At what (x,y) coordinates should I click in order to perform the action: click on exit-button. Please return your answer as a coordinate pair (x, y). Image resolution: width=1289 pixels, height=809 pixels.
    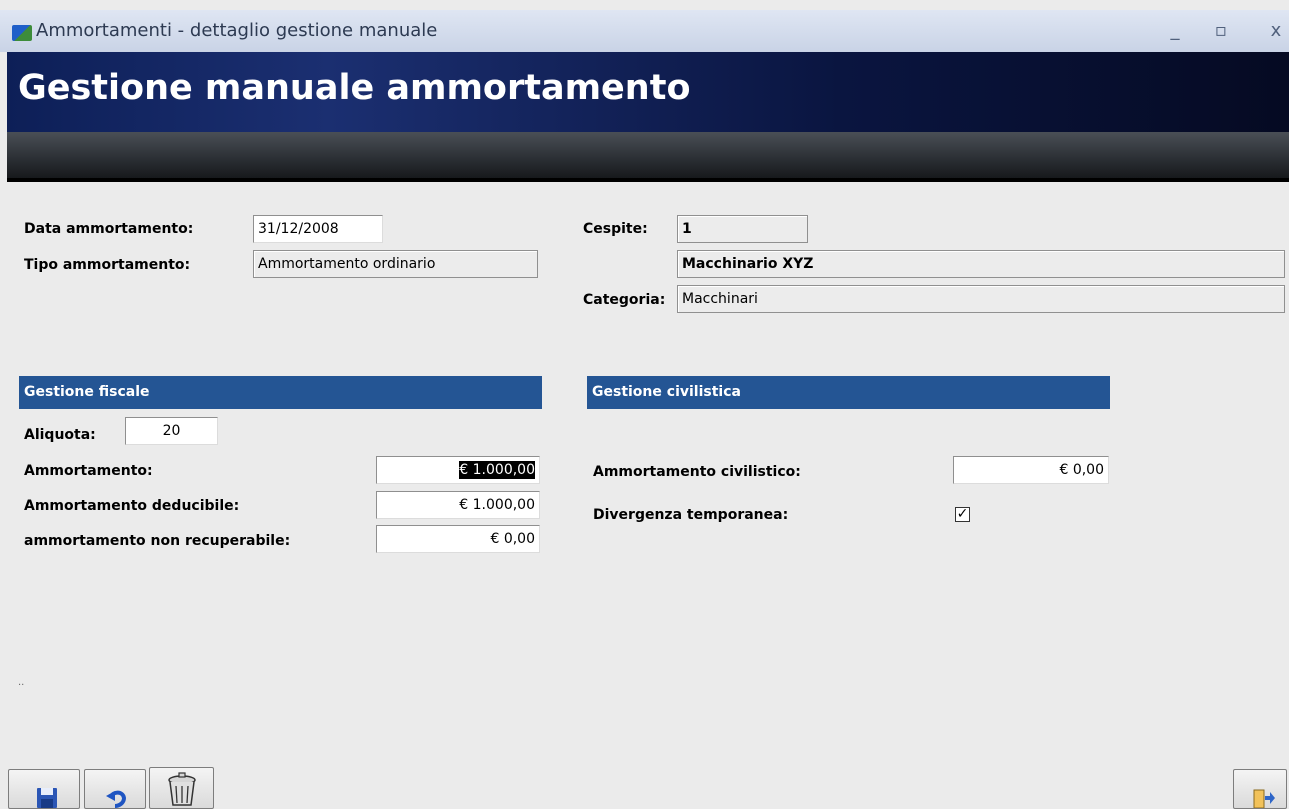
    Looking at the image, I should click on (1260, 789).